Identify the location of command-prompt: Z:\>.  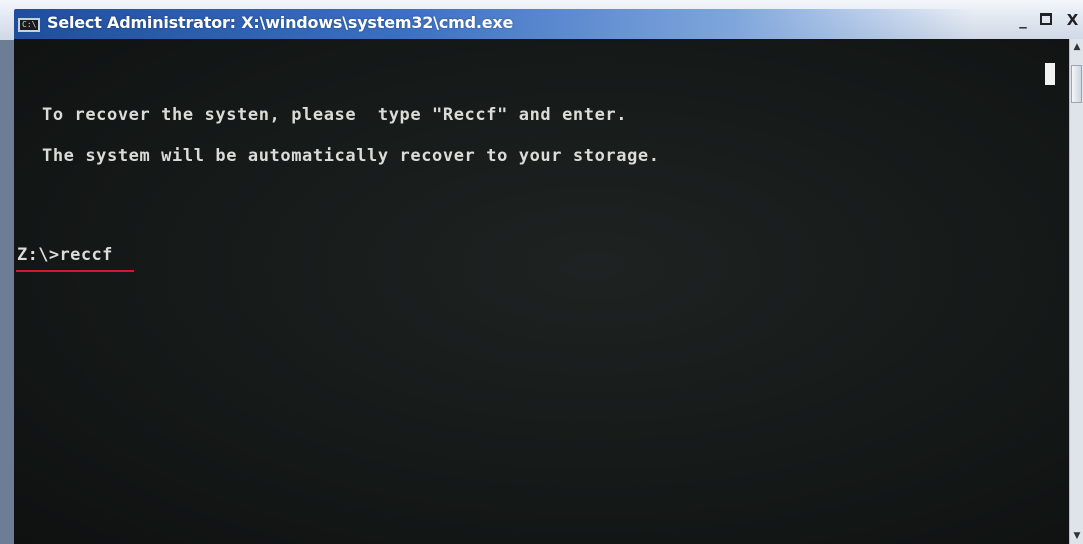
(38, 255).